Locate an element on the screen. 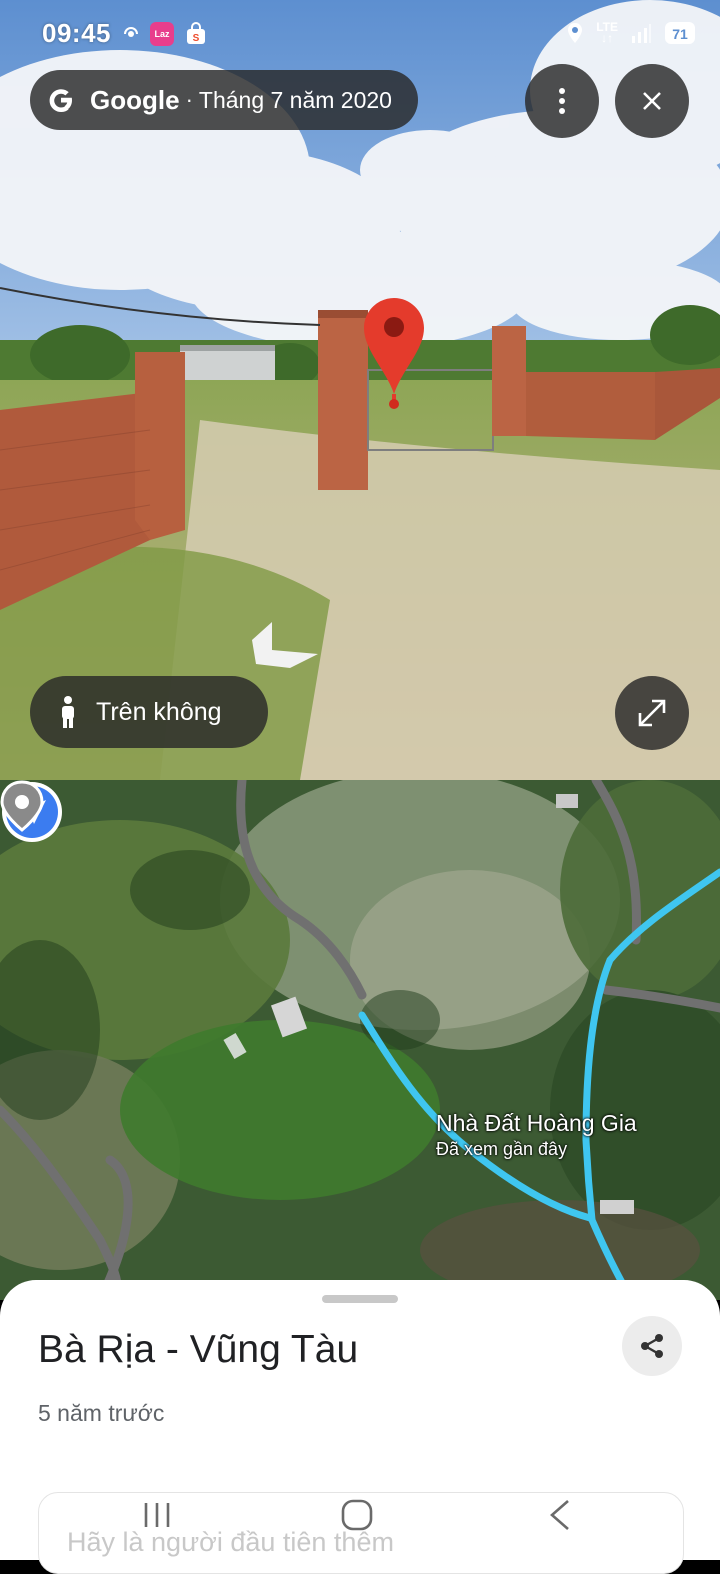 The height and width of the screenshot is (1574, 720). more-options-button is located at coordinates (562, 101).